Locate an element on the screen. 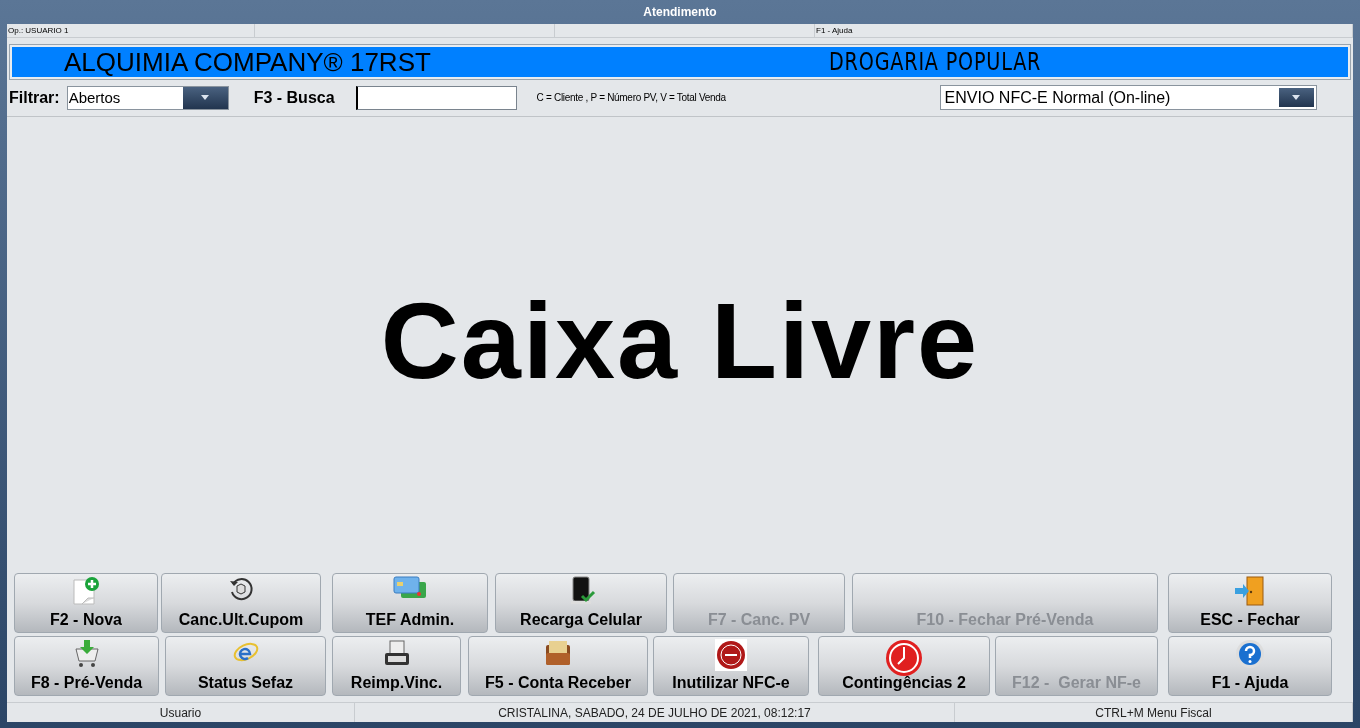 The image size is (1360, 728). function-button: Status Sefaz is located at coordinates (245, 666).